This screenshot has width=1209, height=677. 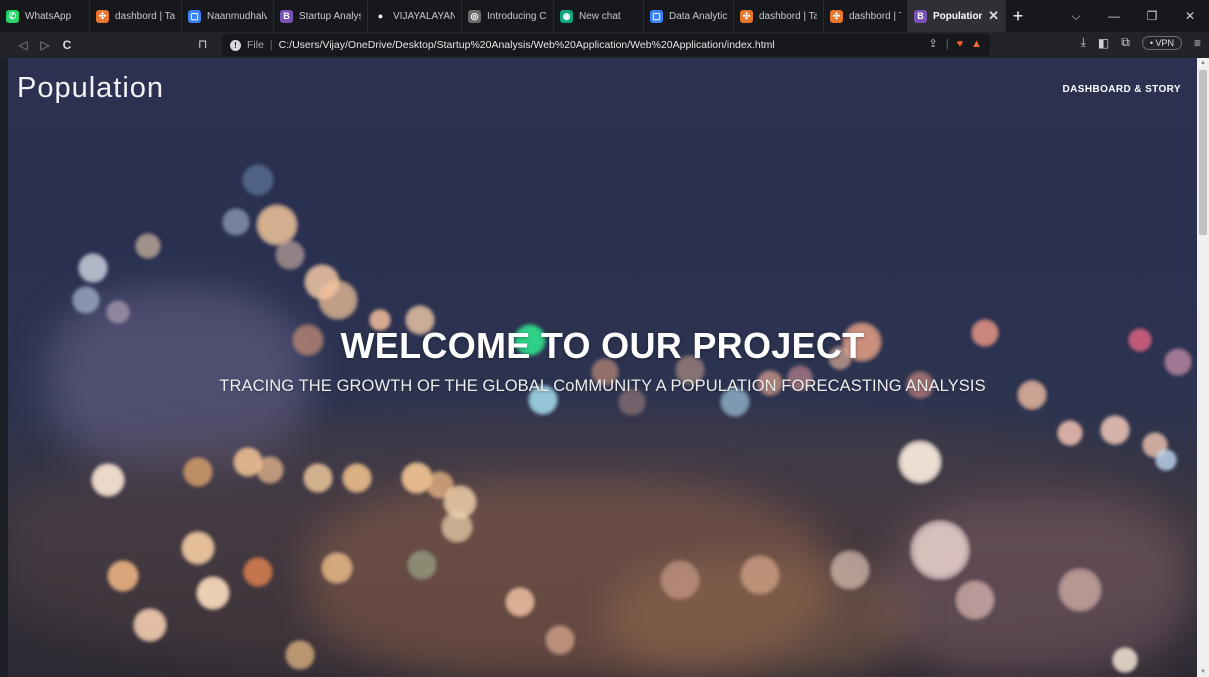 What do you see at coordinates (779, 16) in the screenshot?
I see `tab-9: ✣ dashbord | Tab` at bounding box center [779, 16].